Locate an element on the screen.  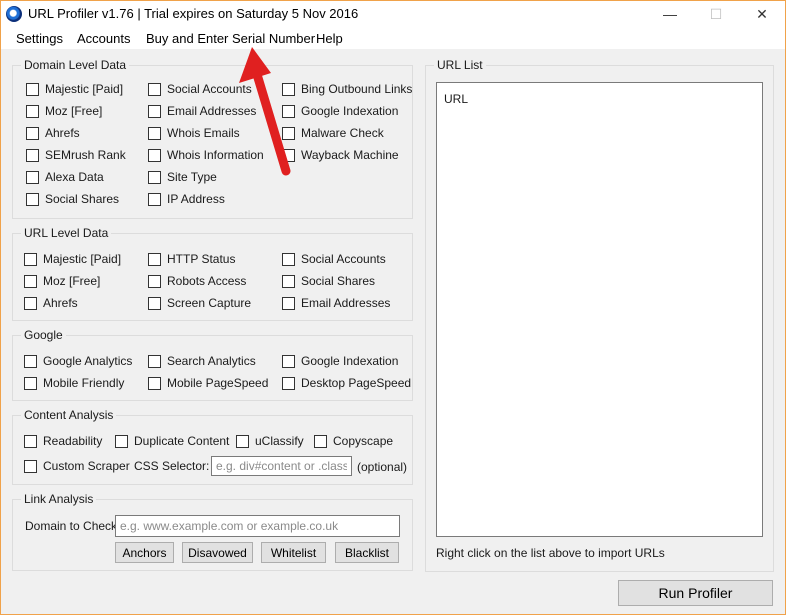
checkbox-search-analytics: Search Analytics is located at coordinates (202, 361).